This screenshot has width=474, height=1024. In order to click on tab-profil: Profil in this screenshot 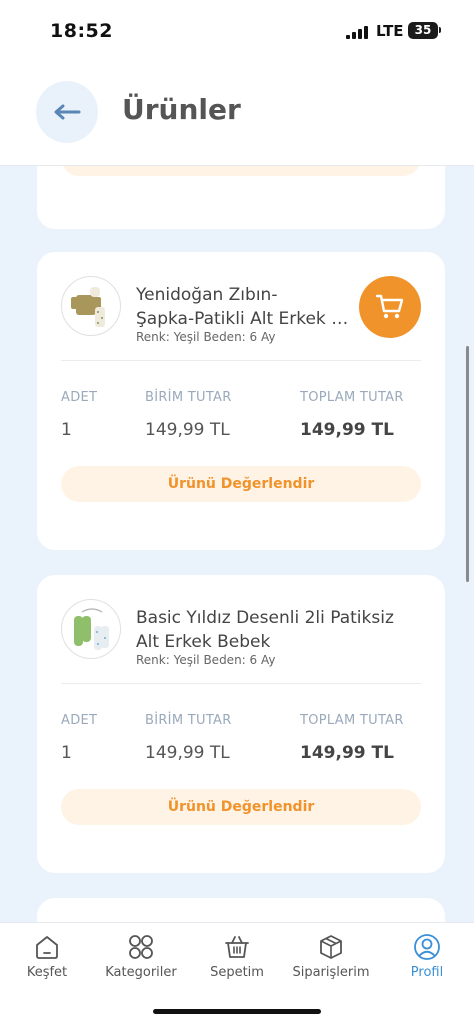, I will do `click(427, 958)`.